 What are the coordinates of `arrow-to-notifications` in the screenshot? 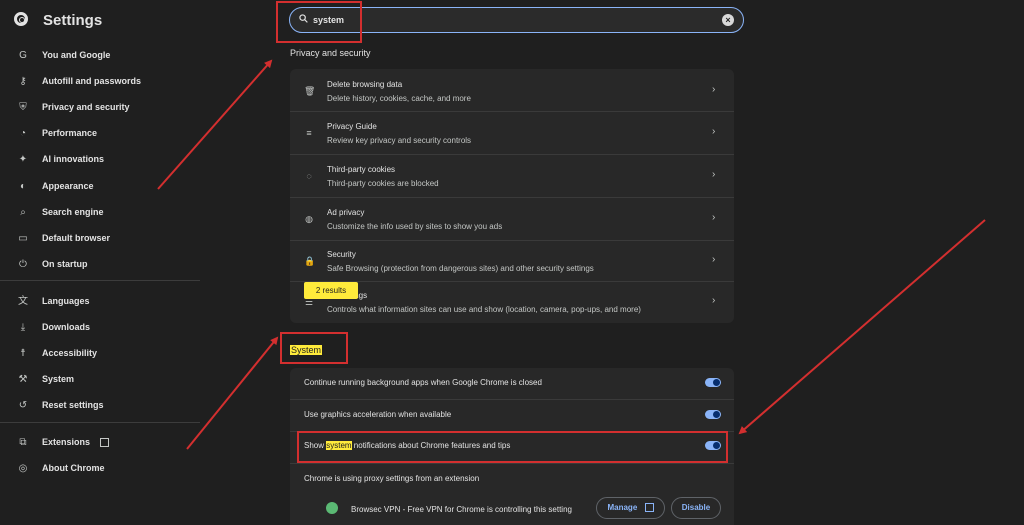 It's located at (862, 327).